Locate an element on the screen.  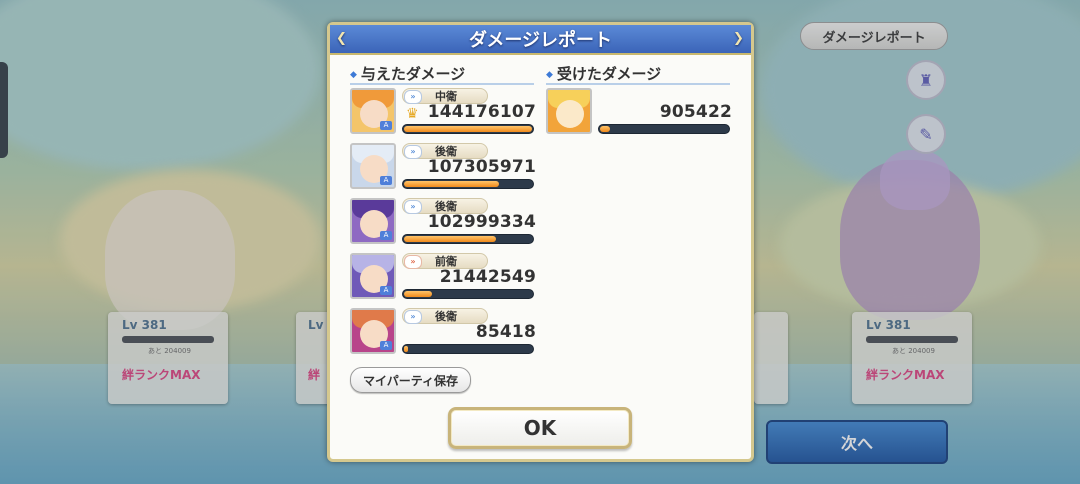
damage-value: 85418 is located at coordinates (505, 332).